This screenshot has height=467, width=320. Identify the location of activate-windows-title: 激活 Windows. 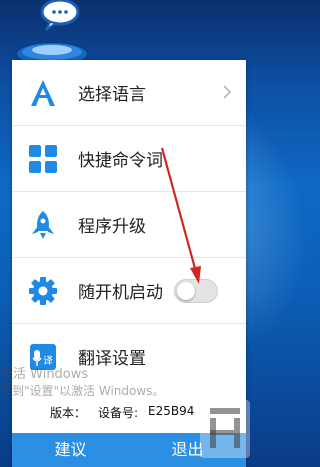
(44, 374).